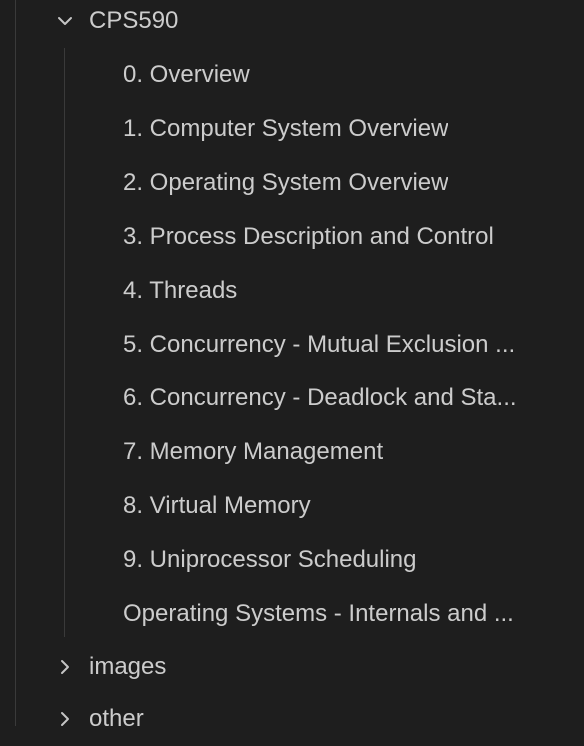  I want to click on file-item-8-virtual-memory: 8. Virtual Memory, so click(292, 506).